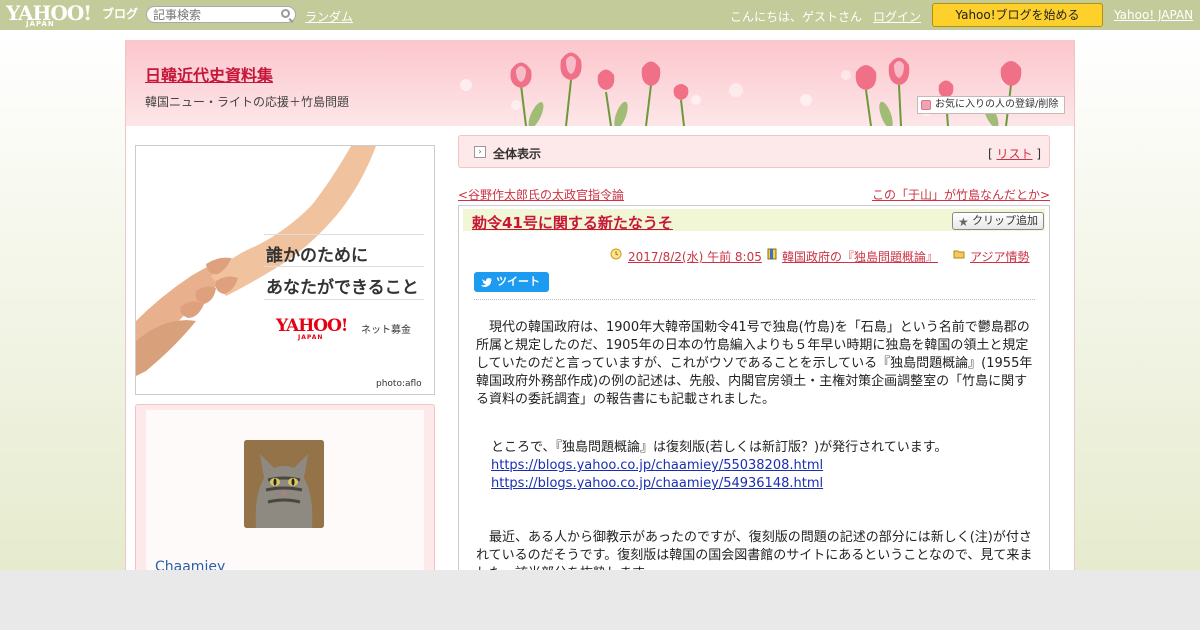  What do you see at coordinates (285, 13) in the screenshot?
I see `search-icon` at bounding box center [285, 13].